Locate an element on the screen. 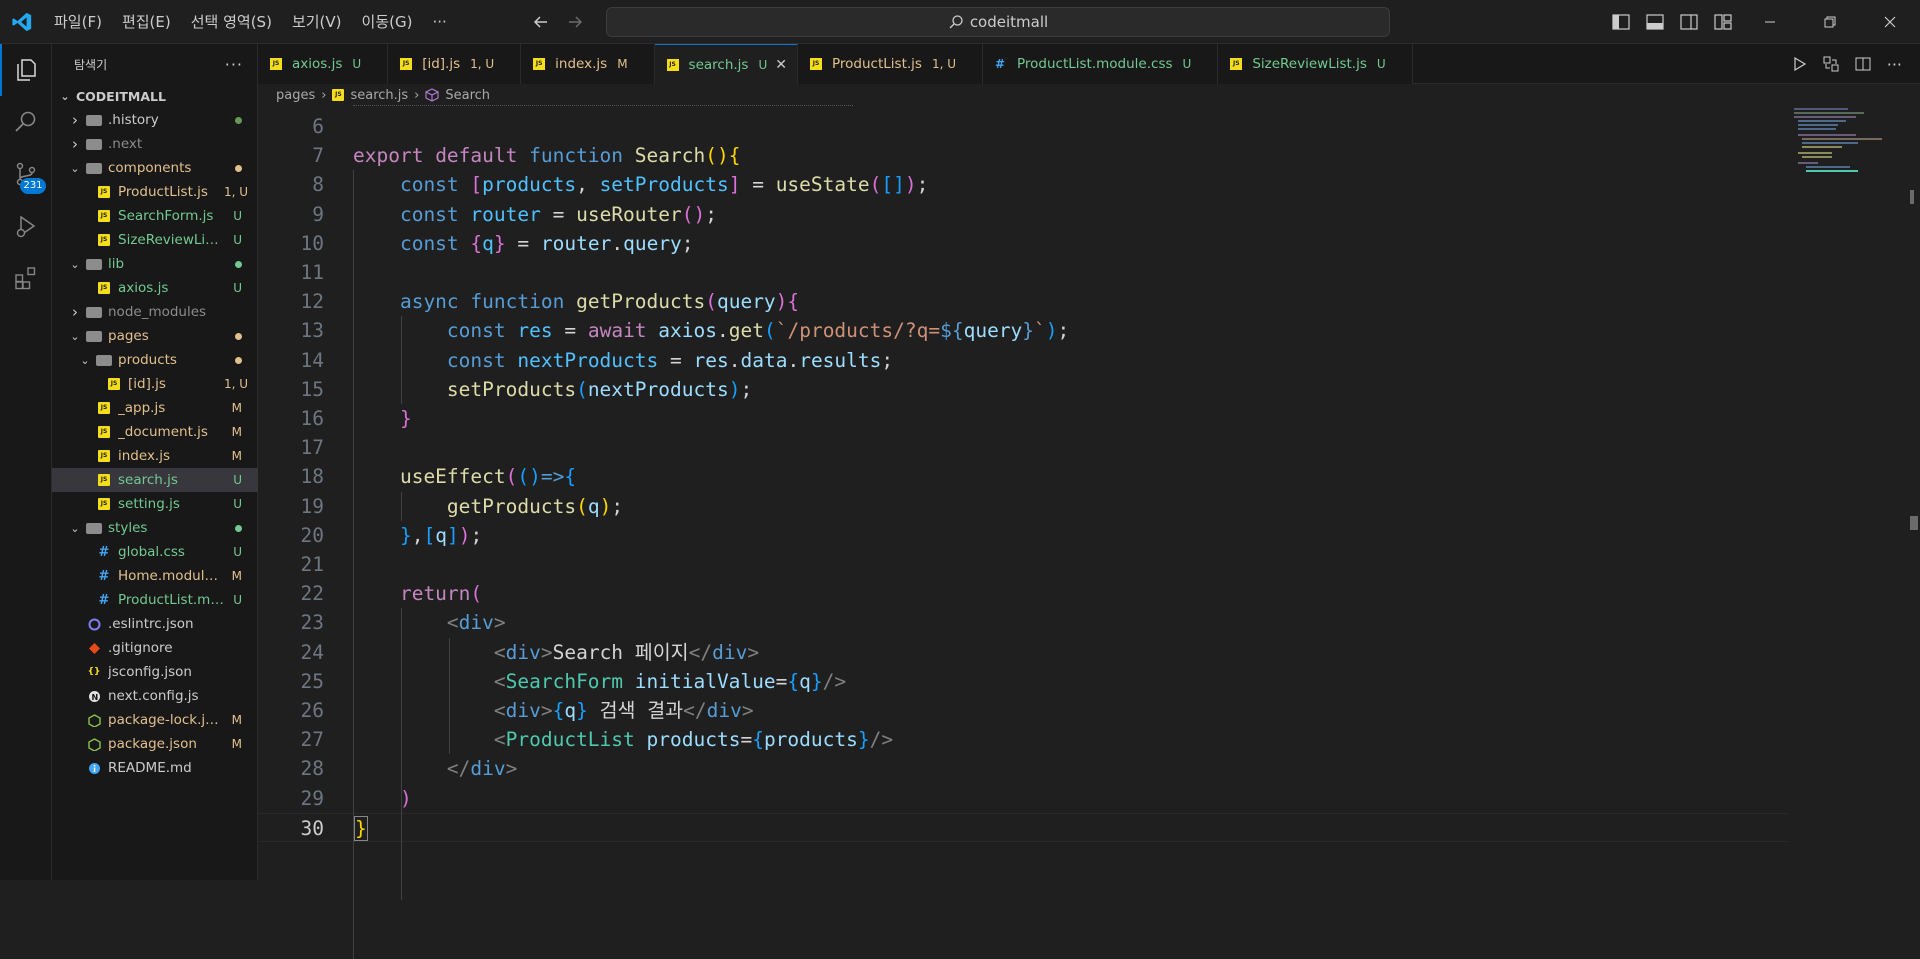 The image size is (1920, 959). tree-item: ⌄ components is located at coordinates (155, 168).